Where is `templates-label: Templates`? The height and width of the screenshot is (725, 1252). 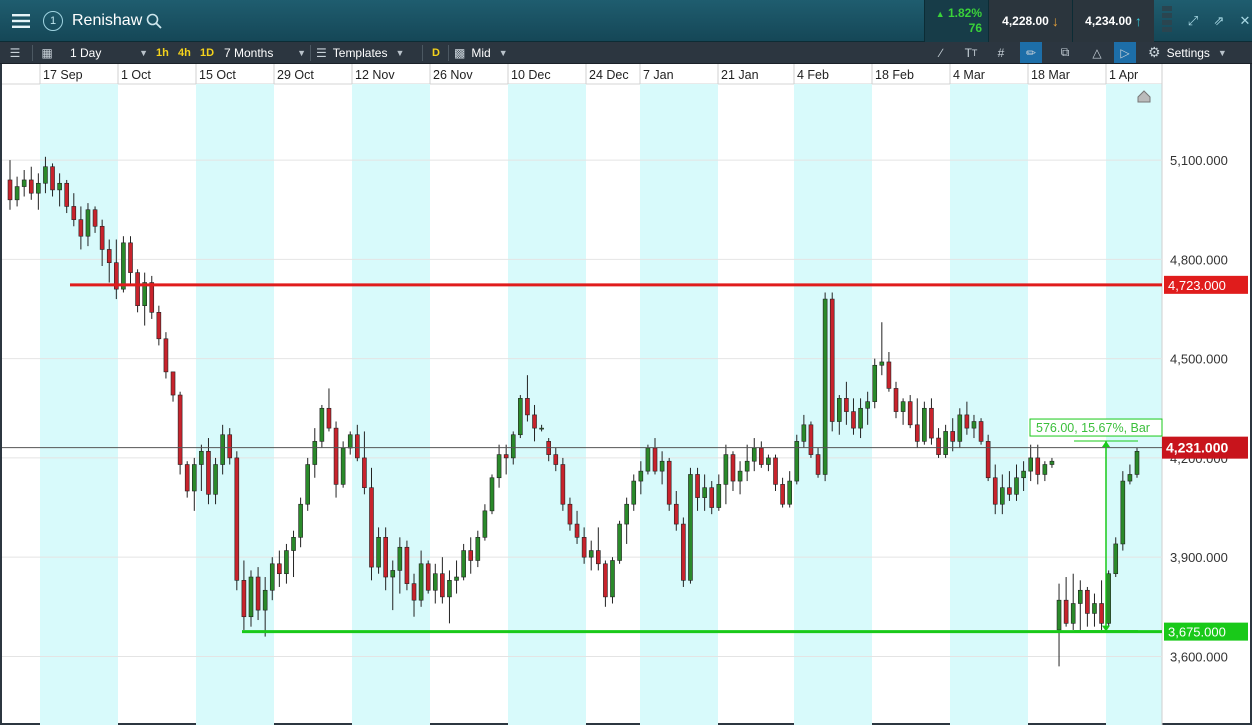 templates-label: Templates is located at coordinates (360, 52).